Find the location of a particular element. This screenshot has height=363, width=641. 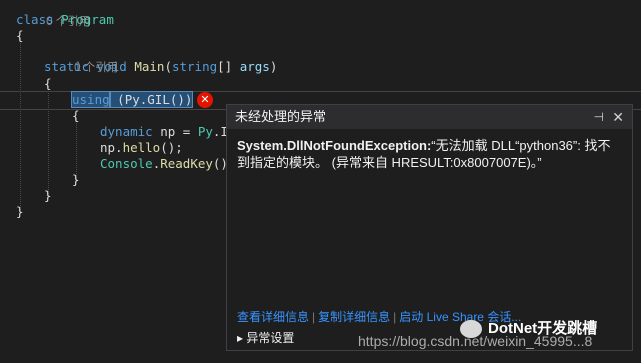

url-watermark: https://blog.csdn.net/weixin_45995...8 is located at coordinates (475, 341).